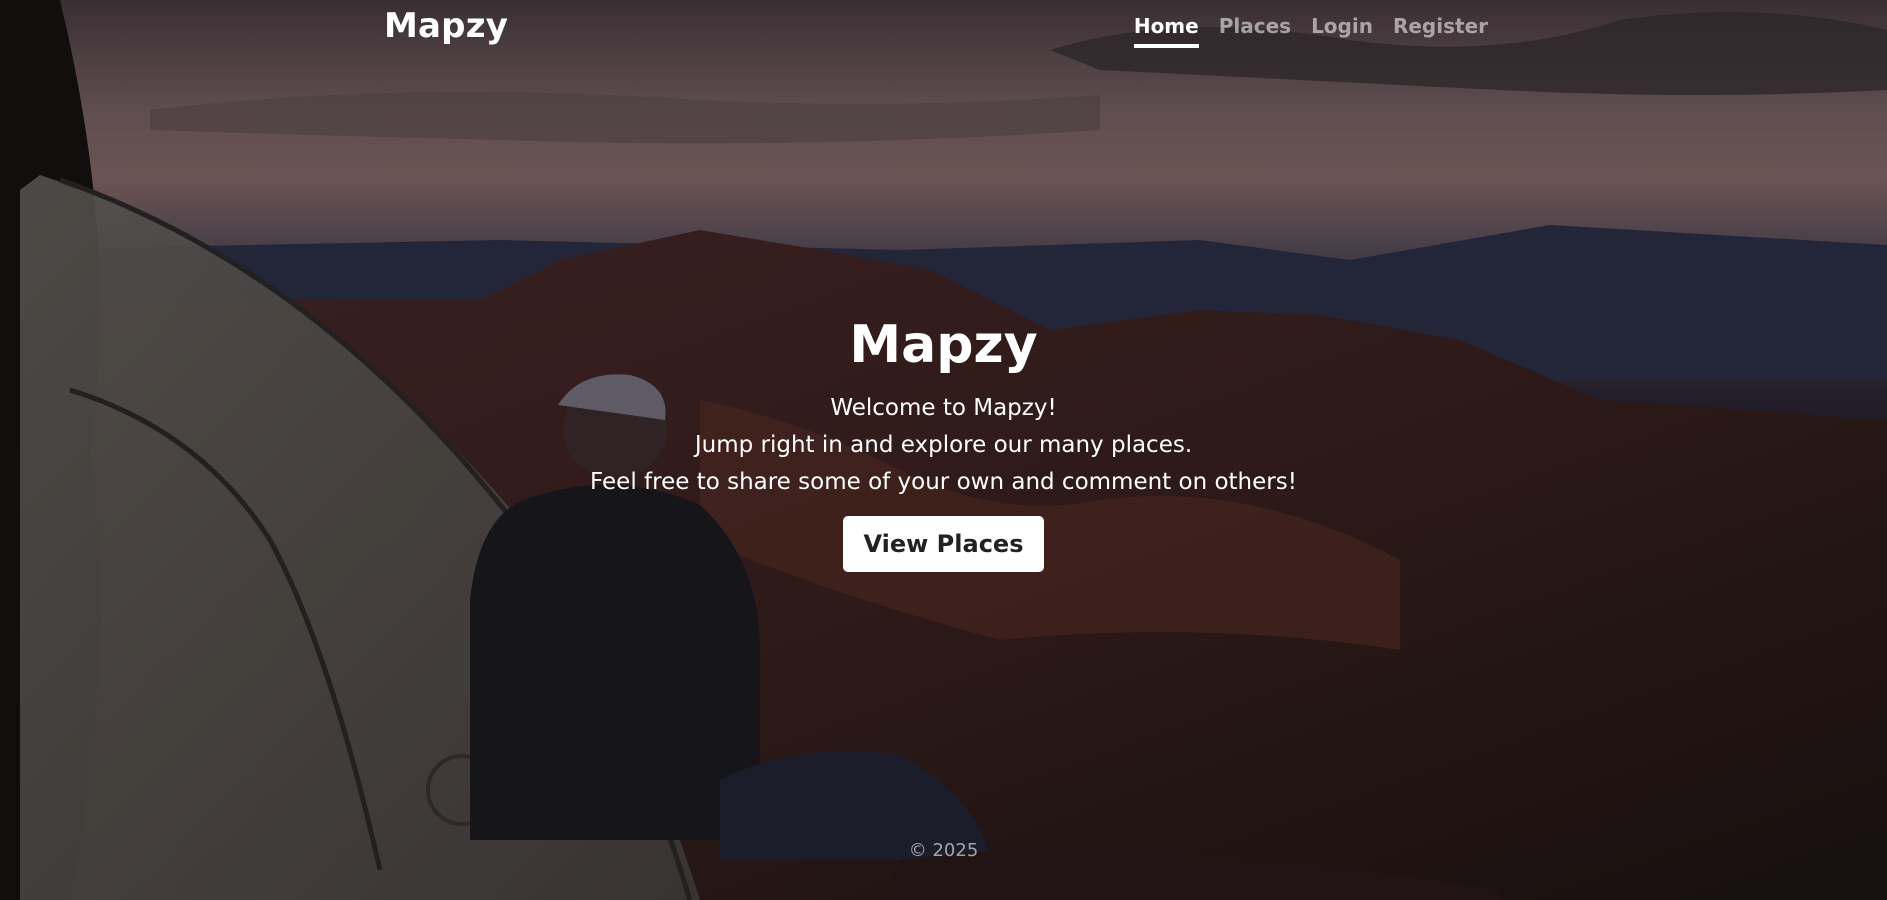 This screenshot has width=1887, height=900. I want to click on navbar: Mapzy Home Places Login Register, so click(944, 30).